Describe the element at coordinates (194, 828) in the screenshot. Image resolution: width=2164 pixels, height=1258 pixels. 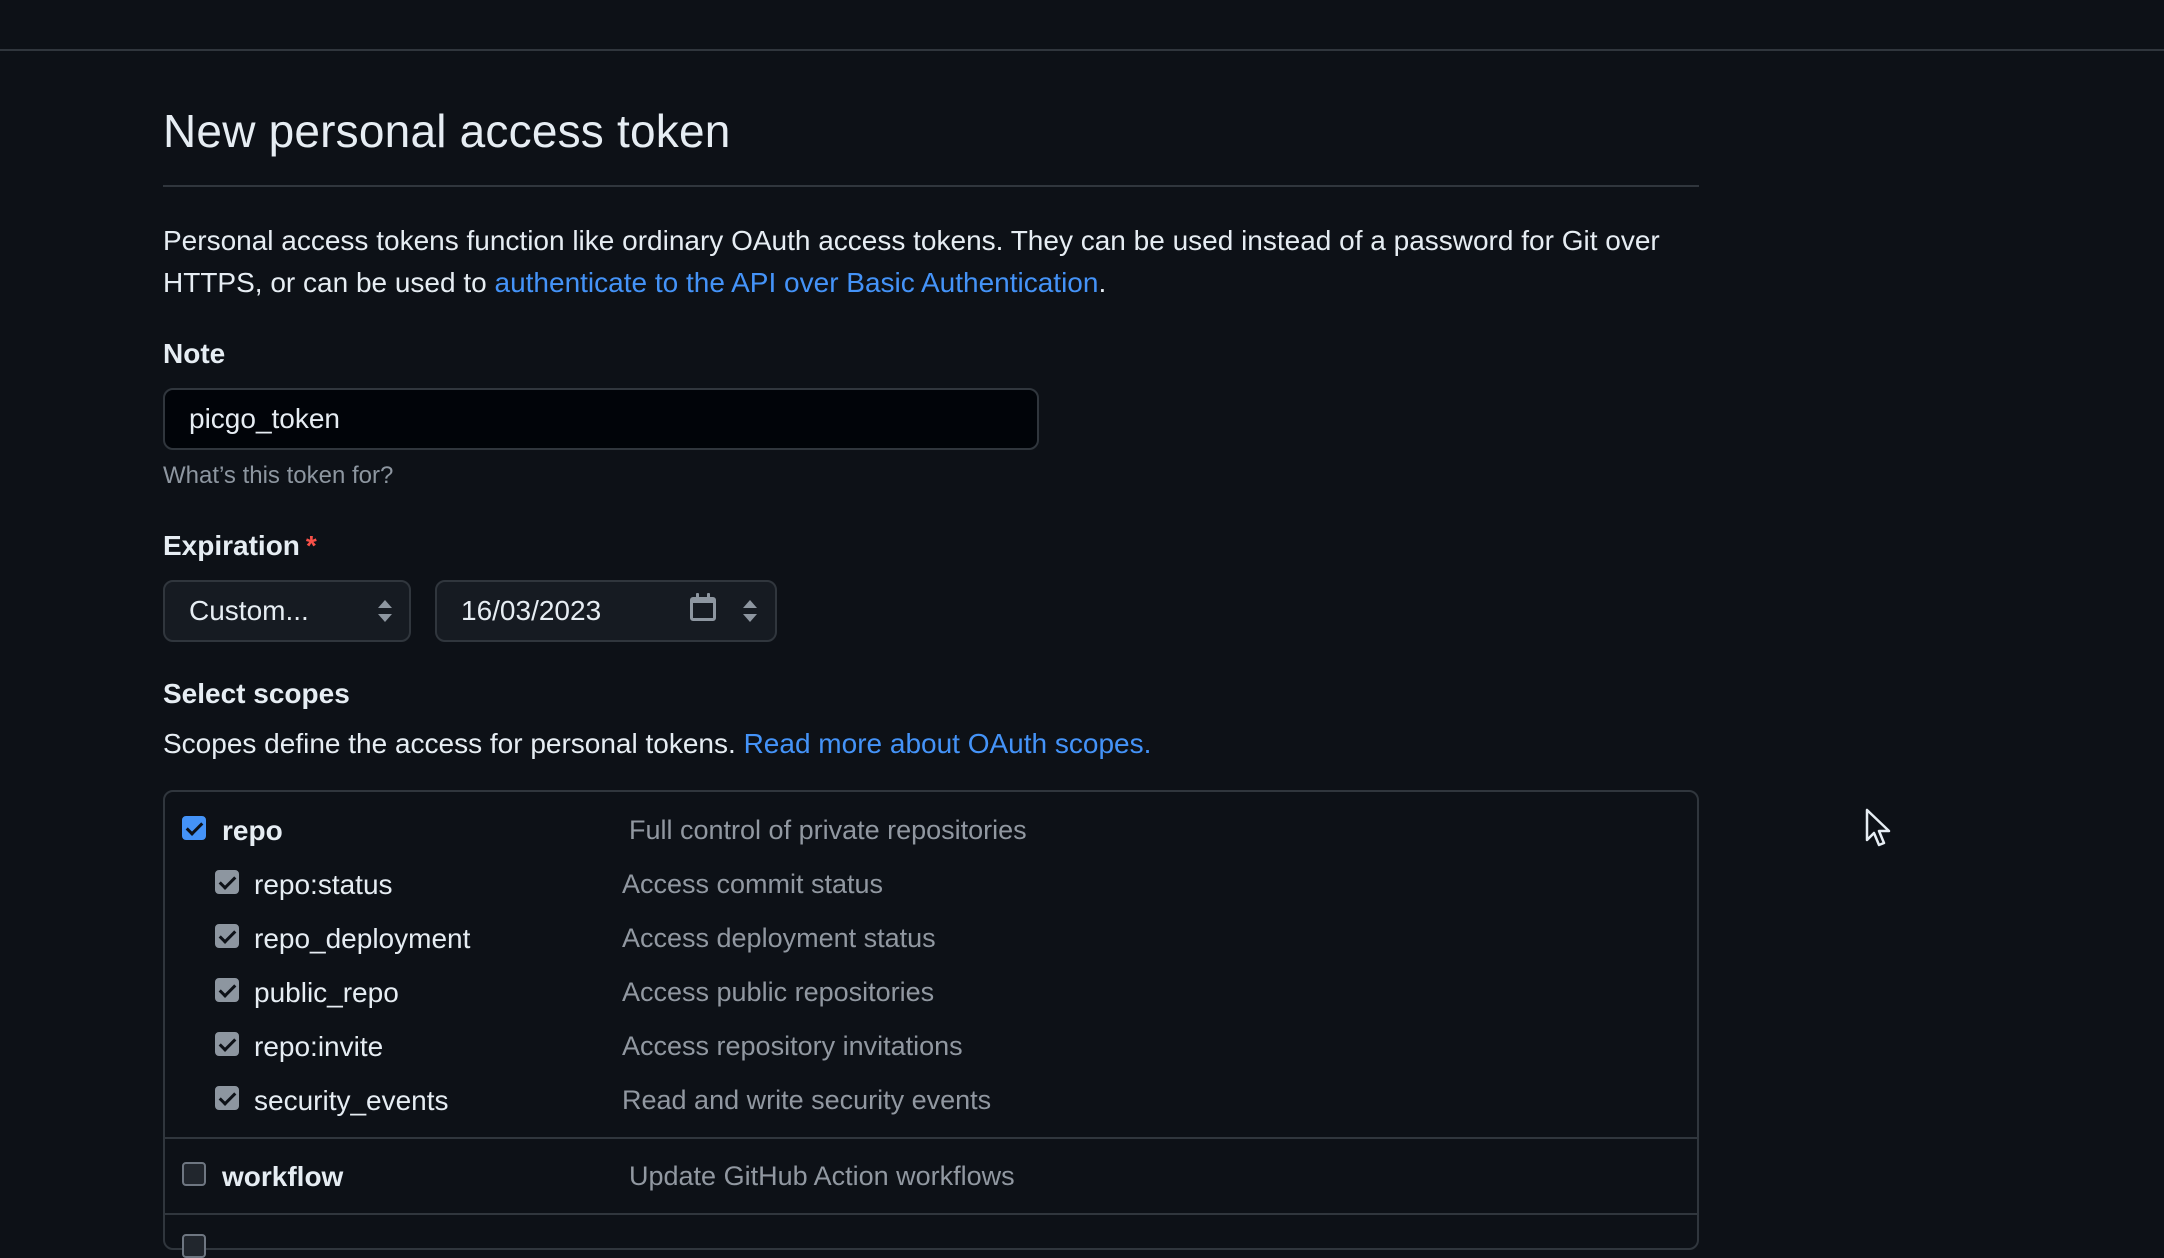
I see `scope-checkbox-repo` at that location.